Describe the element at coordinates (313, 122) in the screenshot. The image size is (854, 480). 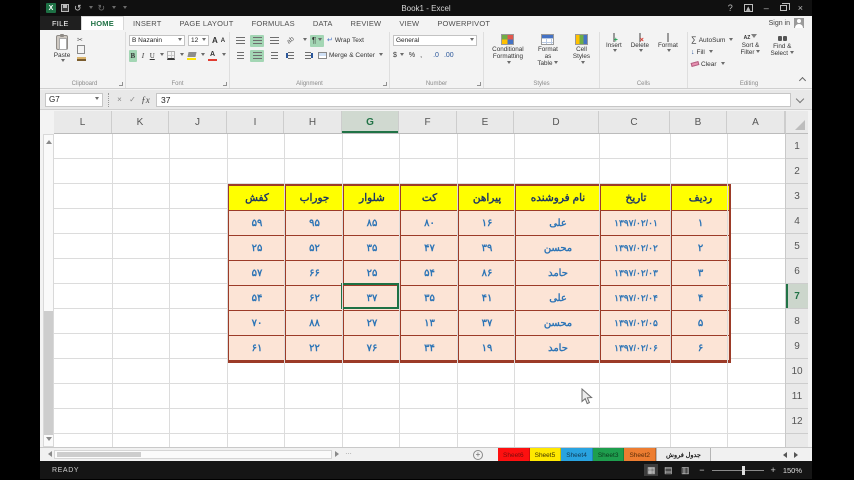
I see `column-header-H: H` at that location.